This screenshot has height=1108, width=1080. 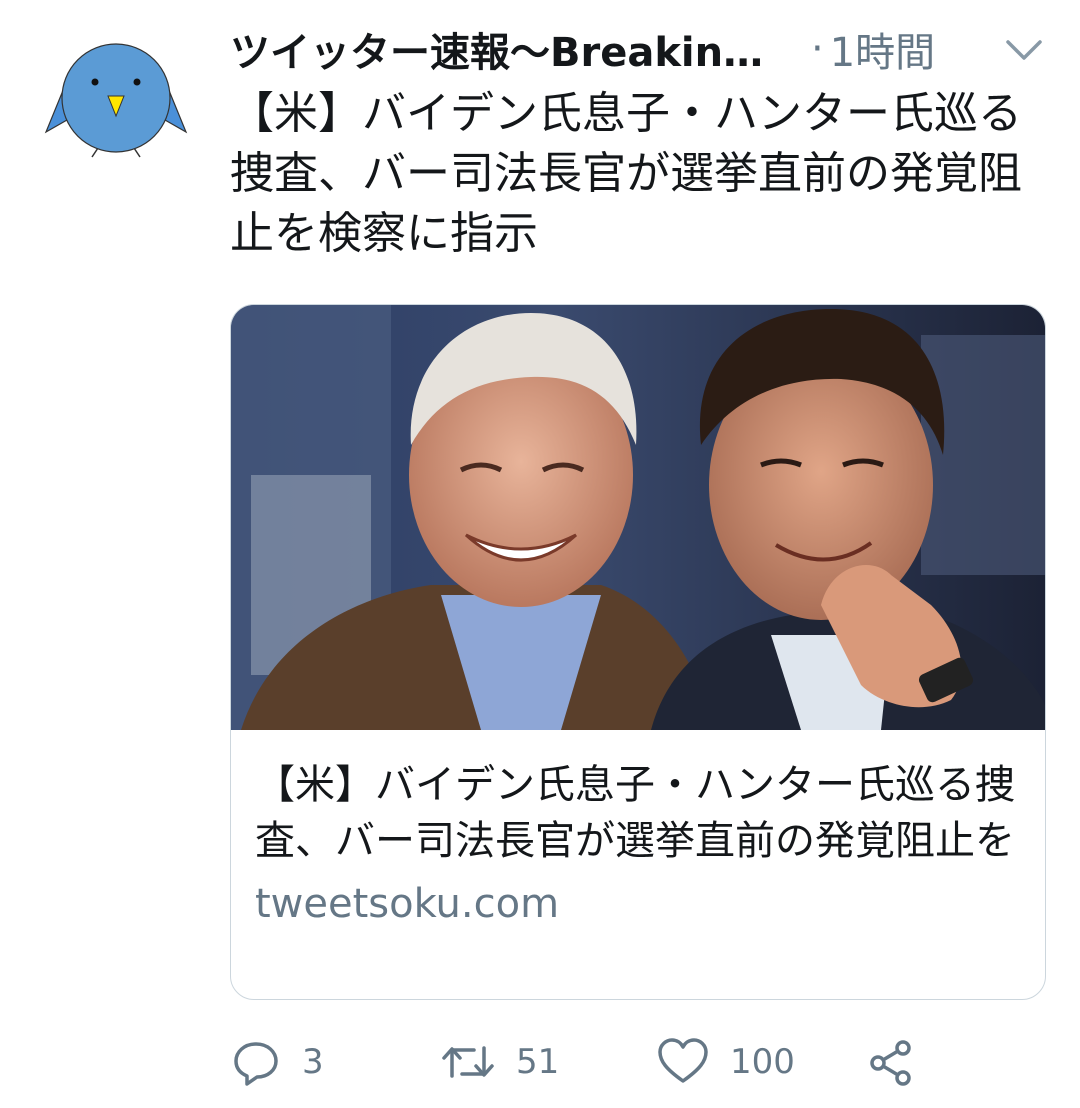 What do you see at coordinates (507, 49) in the screenshot?
I see `author-name: ツイッター速報〜BreakingNews` at bounding box center [507, 49].